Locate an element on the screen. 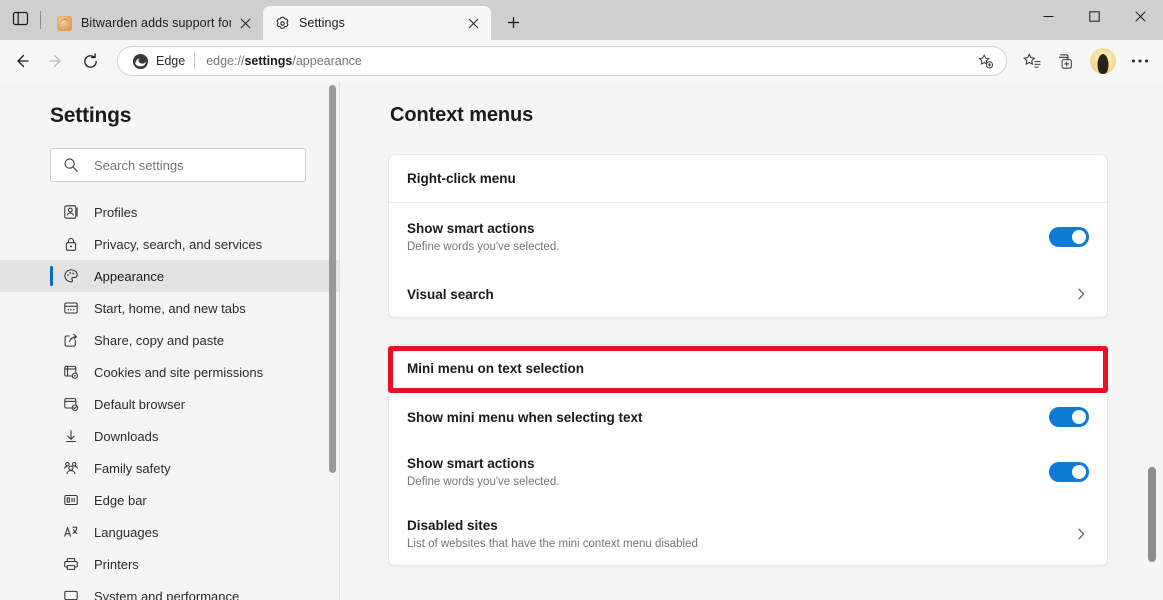 Image resolution: width=1163 pixels, height=600 pixels. maximize-button is located at coordinates (1094, 16).